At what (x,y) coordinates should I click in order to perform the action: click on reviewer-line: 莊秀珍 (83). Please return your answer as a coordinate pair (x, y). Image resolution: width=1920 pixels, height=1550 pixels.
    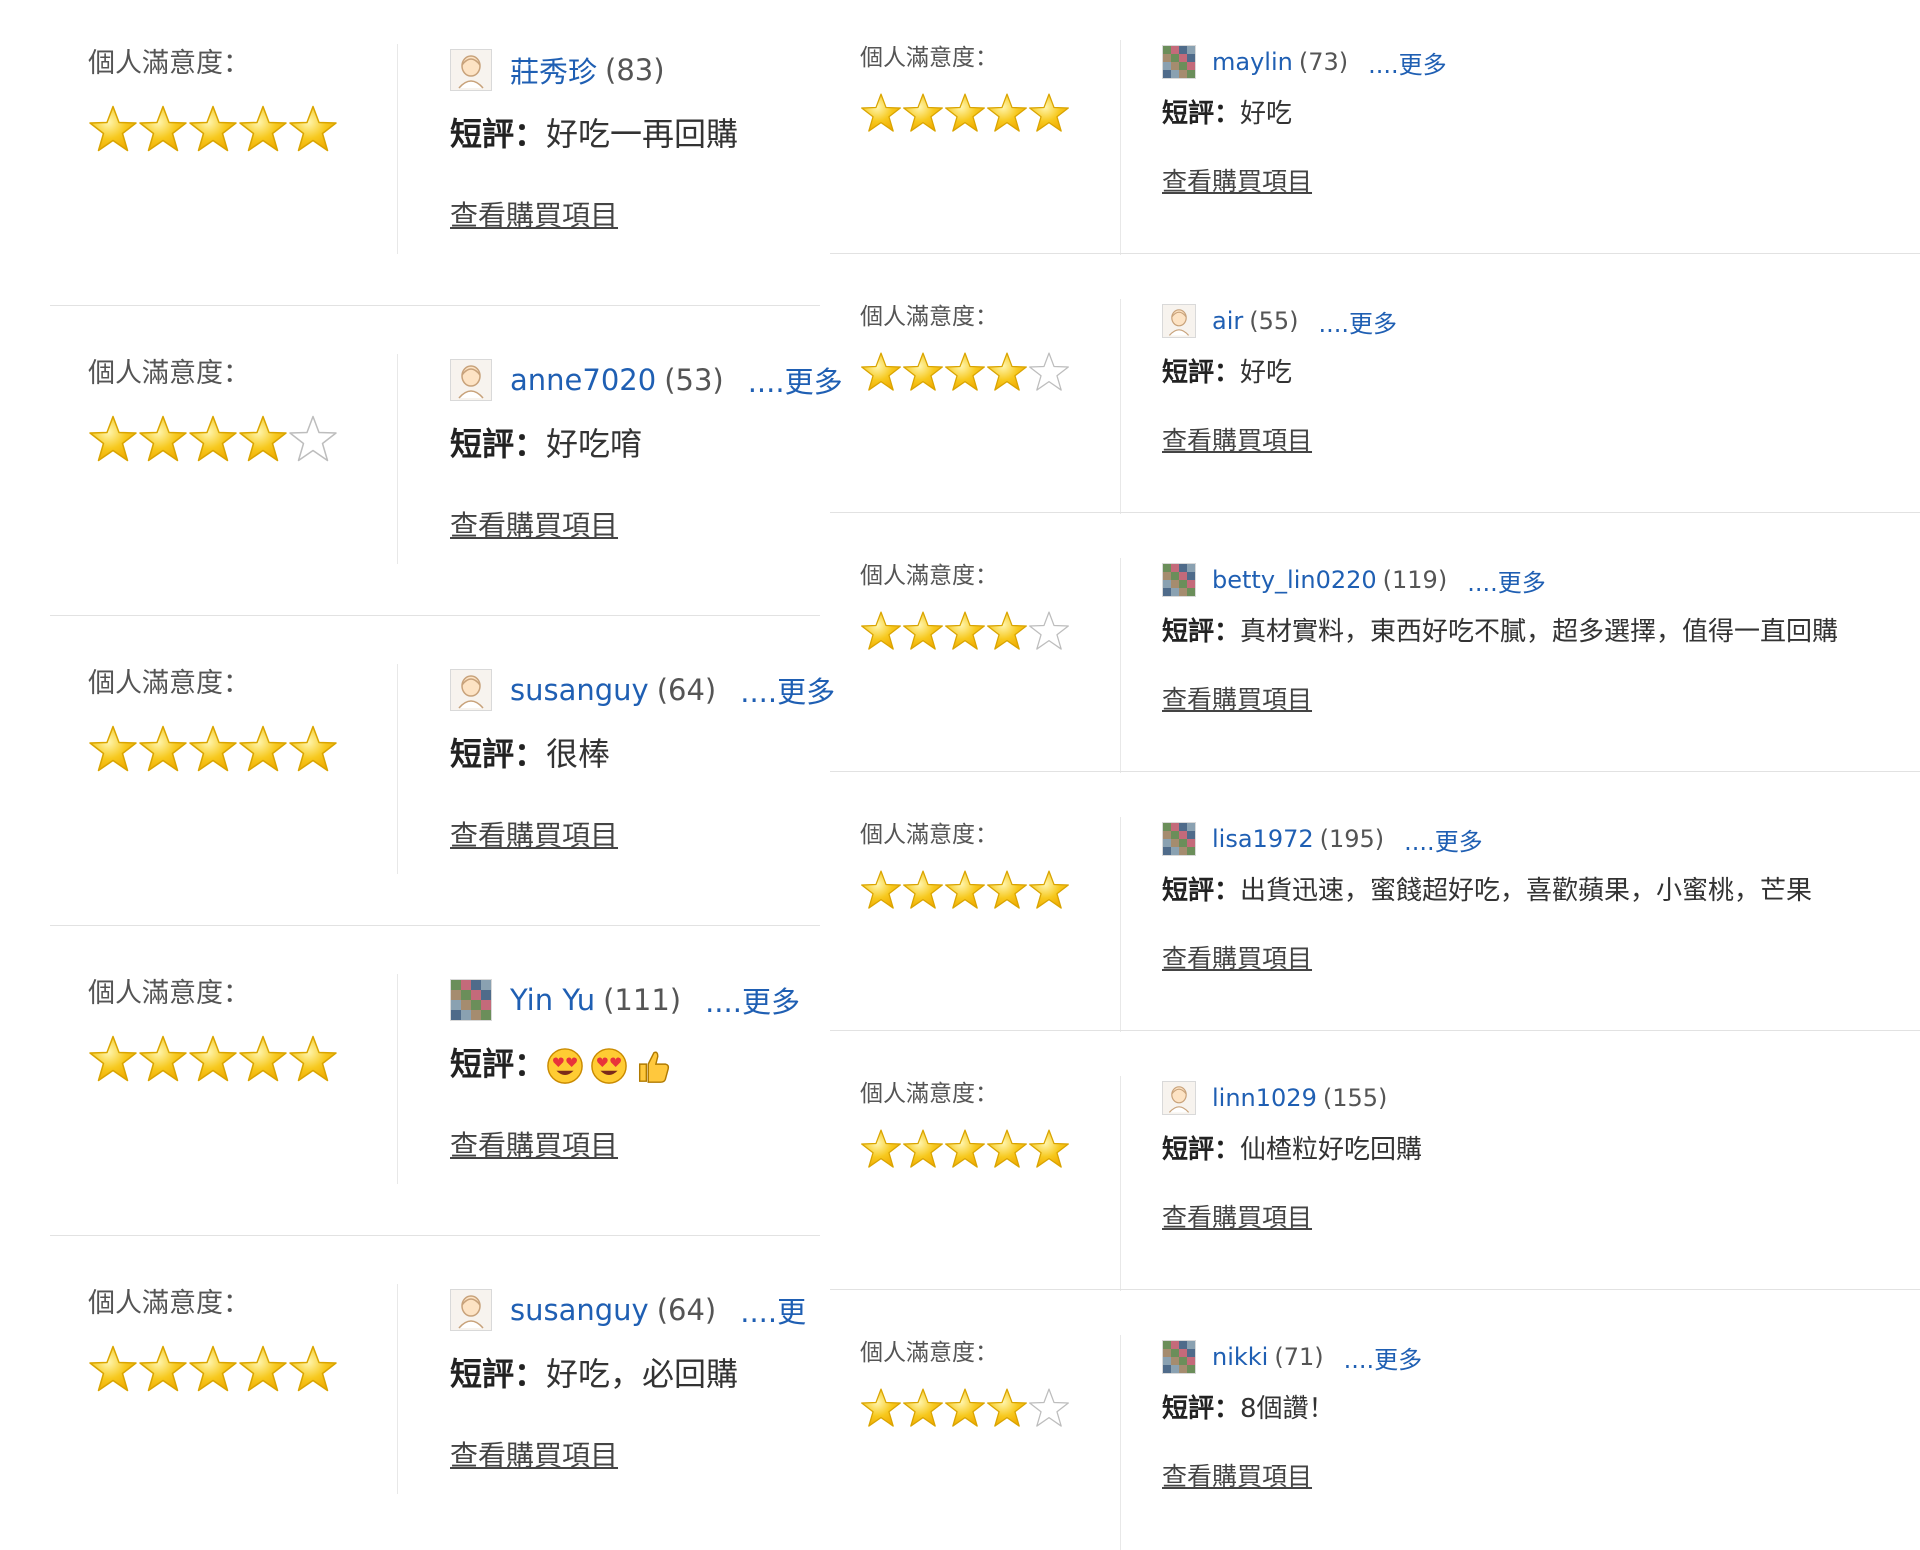
    Looking at the image, I should click on (594, 70).